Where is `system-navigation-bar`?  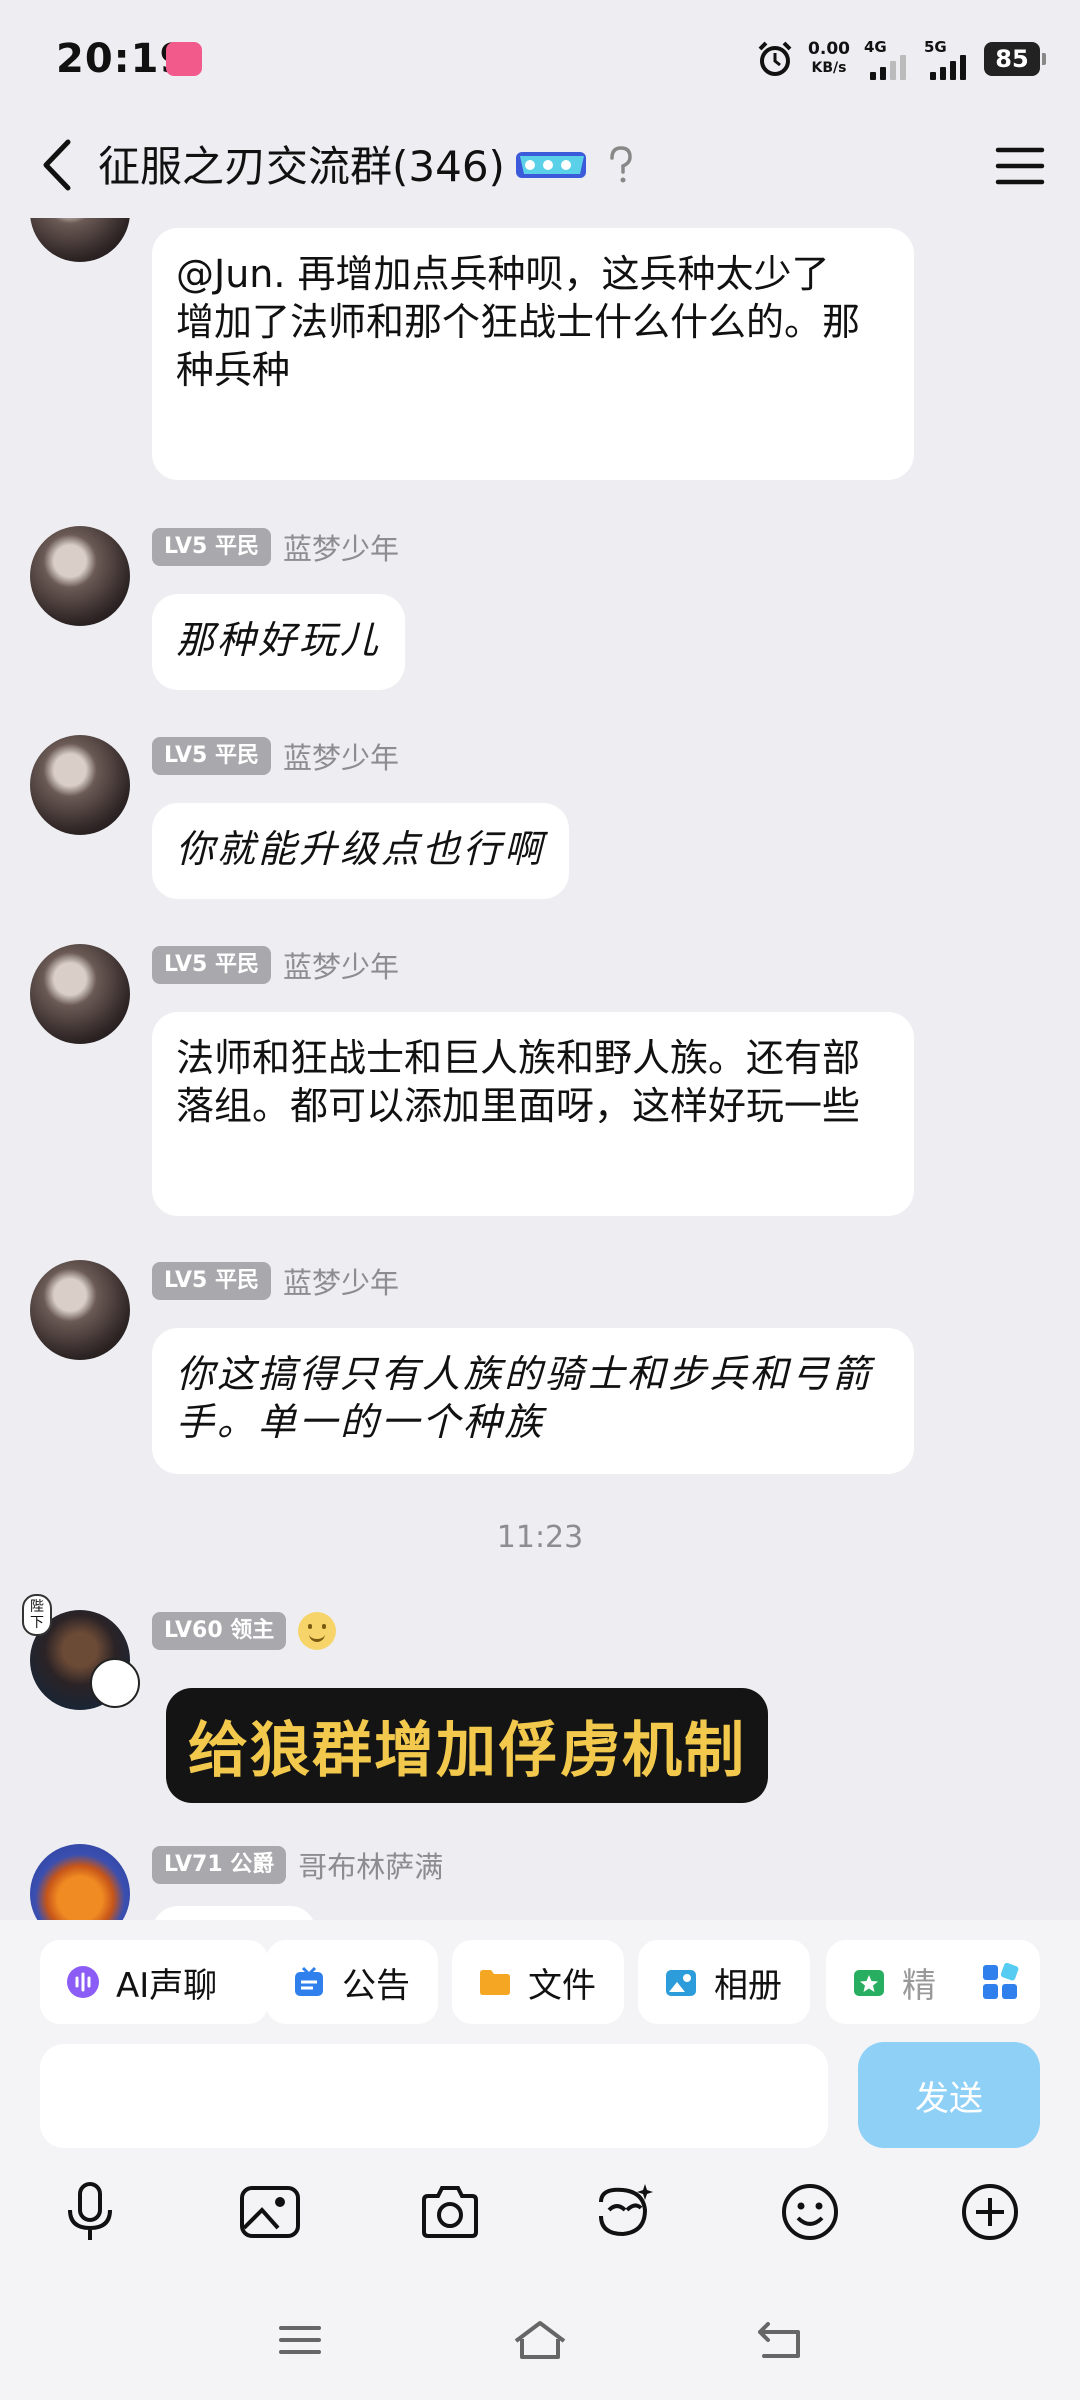 system-navigation-bar is located at coordinates (540, 2340).